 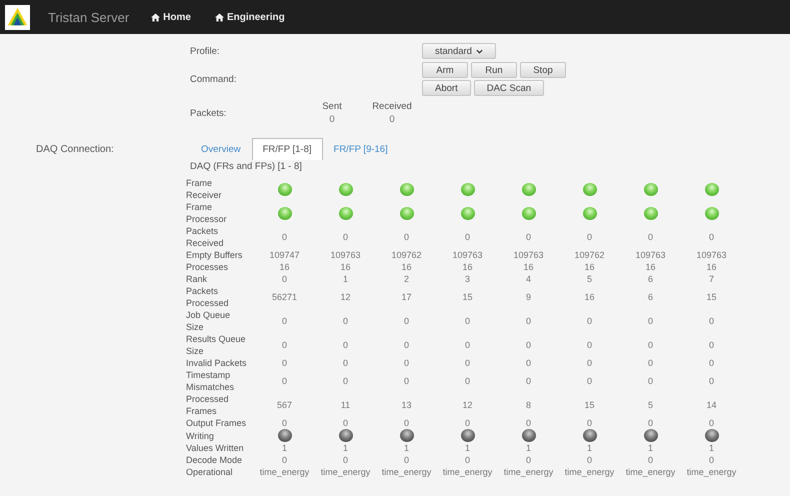 What do you see at coordinates (406, 405) in the screenshot?
I see `table-cell: 13` at bounding box center [406, 405].